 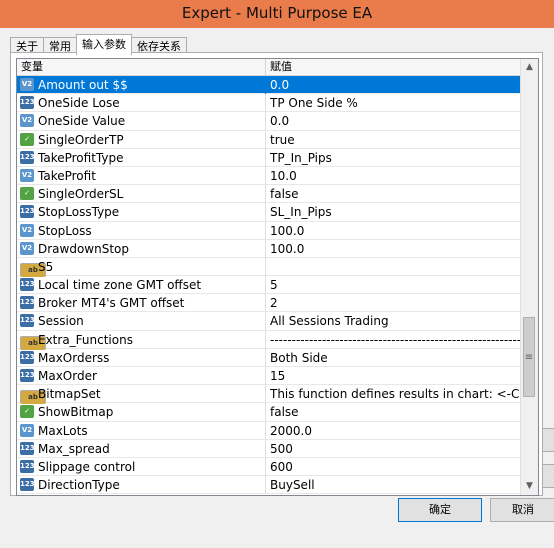 I want to click on parameter-value: BuySell, so click(x=395, y=485).